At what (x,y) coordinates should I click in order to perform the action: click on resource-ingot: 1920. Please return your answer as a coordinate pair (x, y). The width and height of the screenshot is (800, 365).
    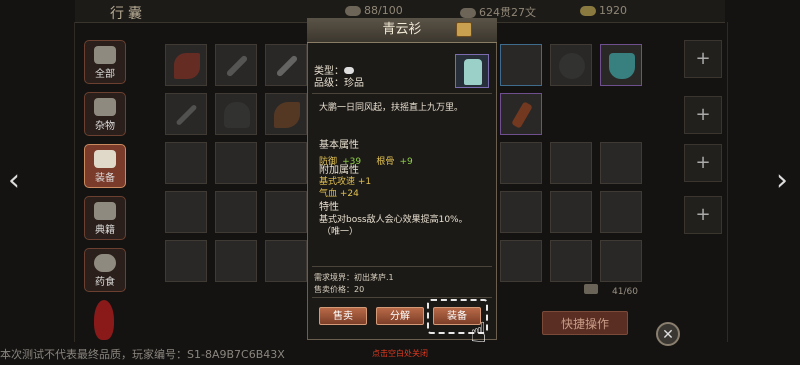
    Looking at the image, I should click on (603, 10).